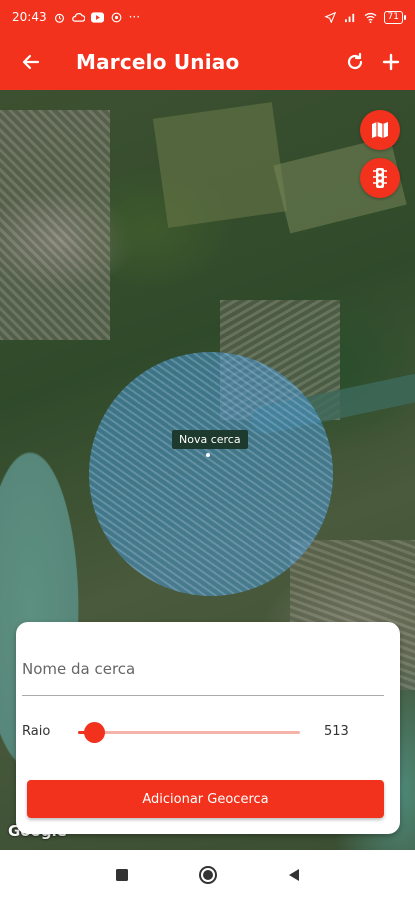 This screenshot has width=415, height=900. What do you see at coordinates (210, 439) in the screenshot?
I see `geofence-label: Nova cerca` at bounding box center [210, 439].